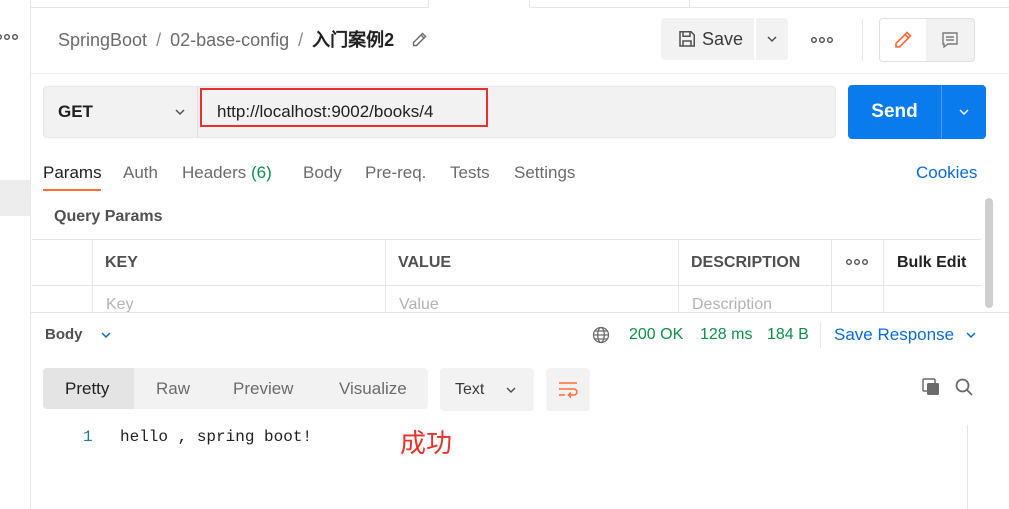  I want to click on mode-toggle, so click(927, 40).